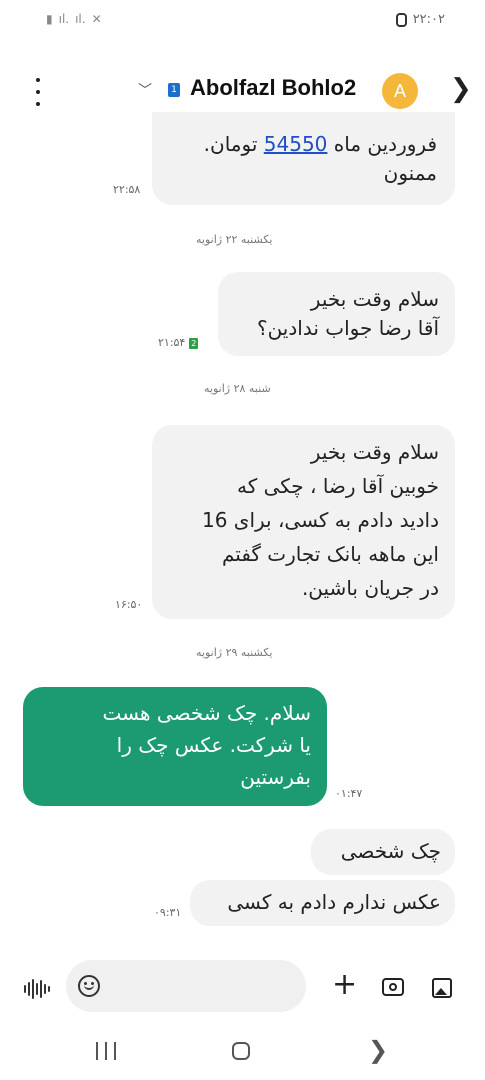 Image resolution: width=485 pixels, height=1080 pixels. I want to click on sim2-badge: 2, so click(194, 343).